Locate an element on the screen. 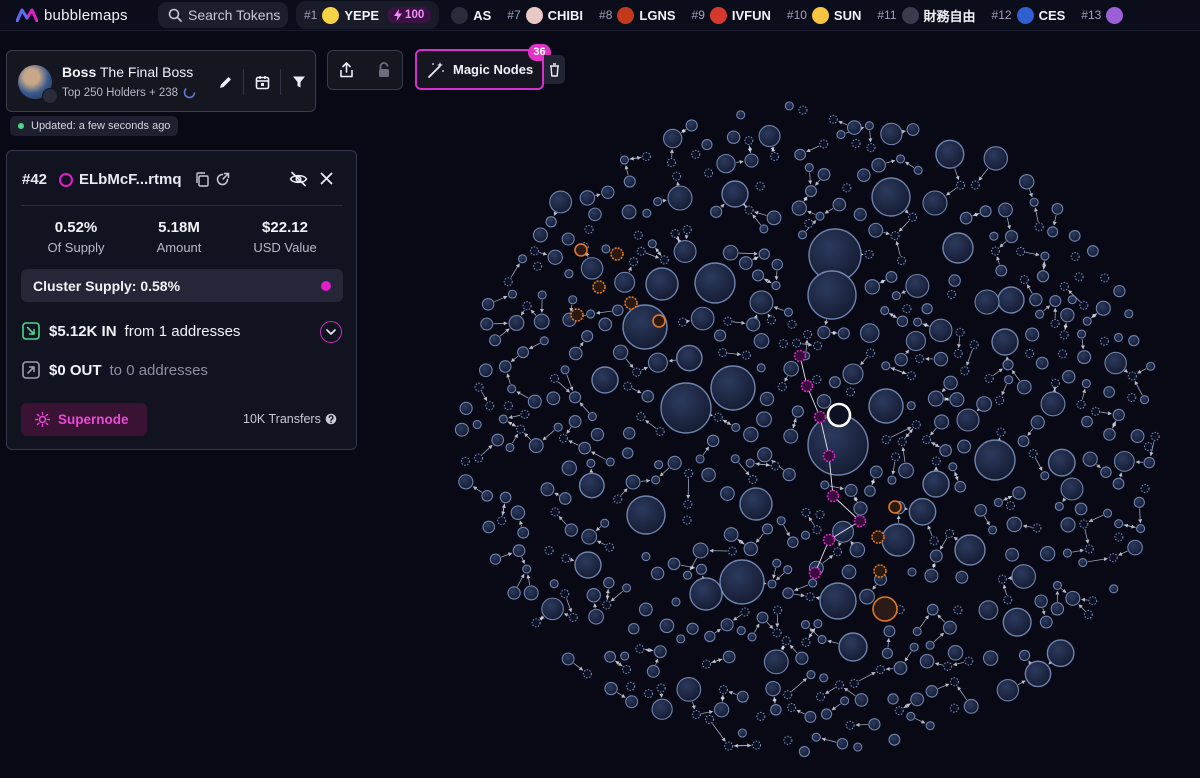 The width and height of the screenshot is (1200, 778). trending-token: #7 CHIBI is located at coordinates (545, 15).